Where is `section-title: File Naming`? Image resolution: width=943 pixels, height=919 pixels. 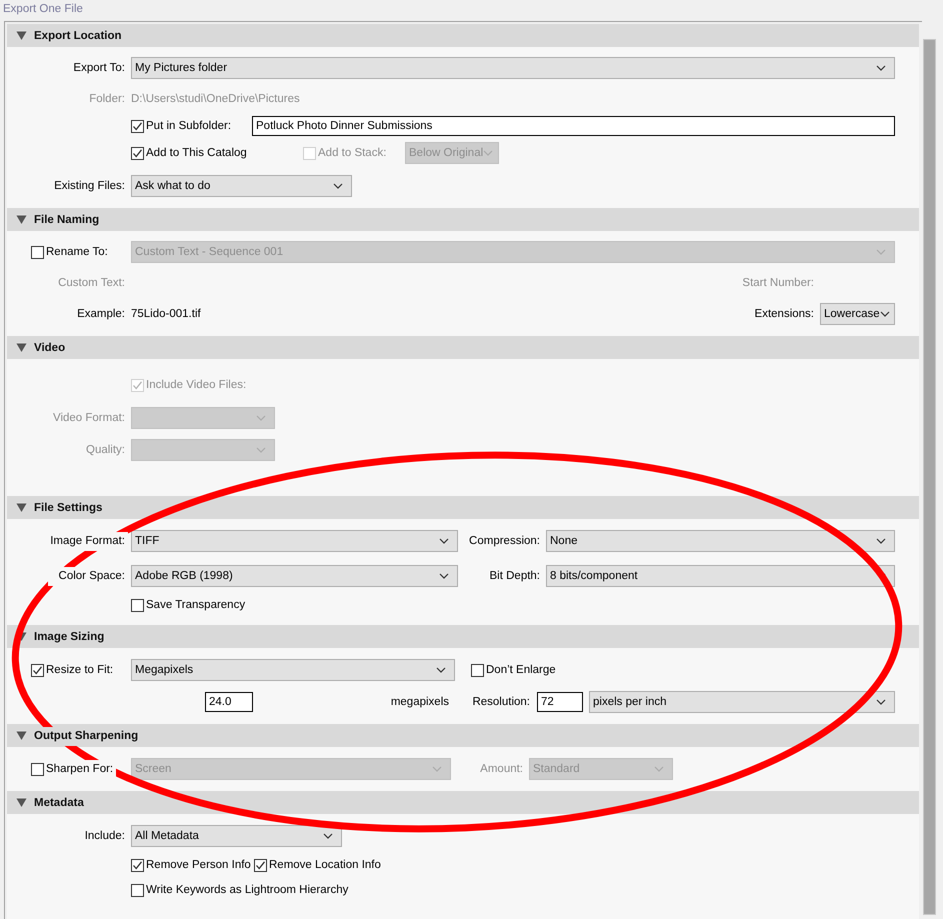 section-title: File Naming is located at coordinates (67, 220).